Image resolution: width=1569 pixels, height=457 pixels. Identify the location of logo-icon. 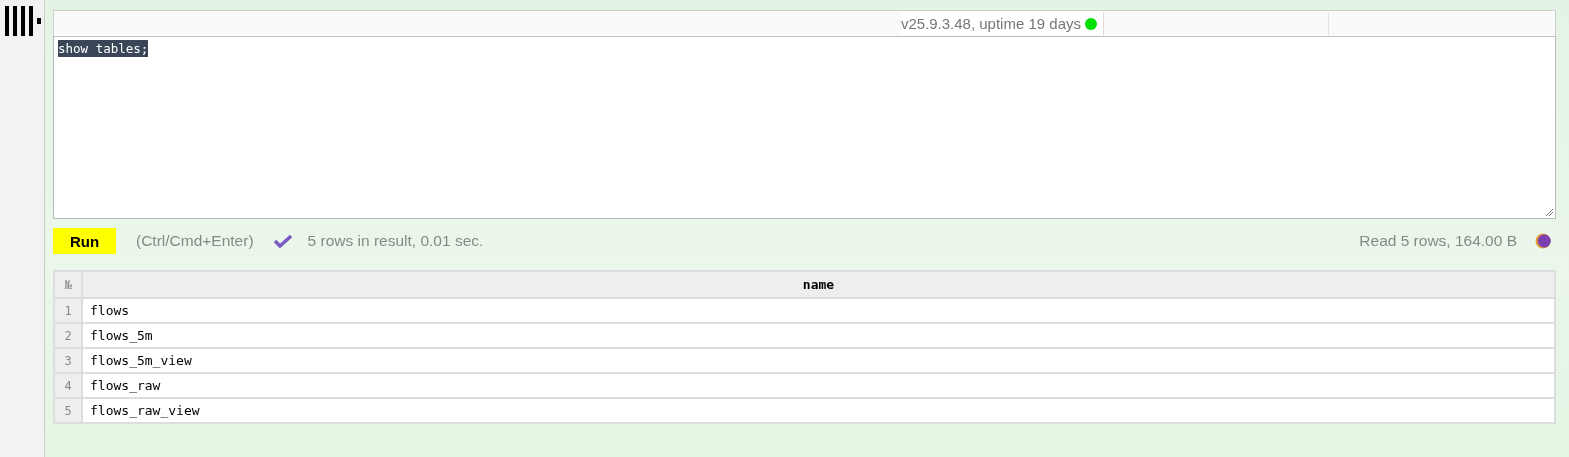
(23, 21).